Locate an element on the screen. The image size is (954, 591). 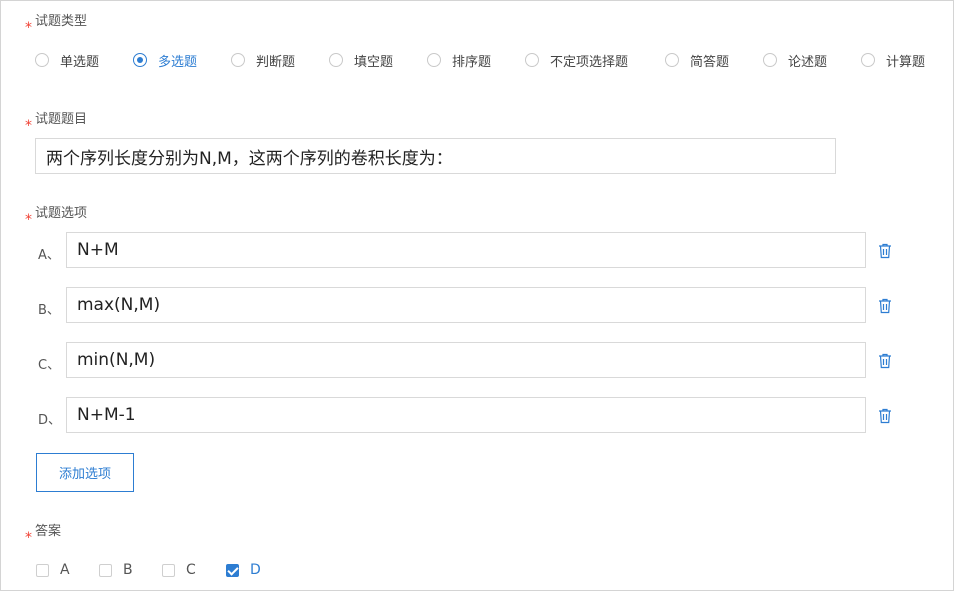
radio-fill-blank: 填空题 is located at coordinates (361, 60).